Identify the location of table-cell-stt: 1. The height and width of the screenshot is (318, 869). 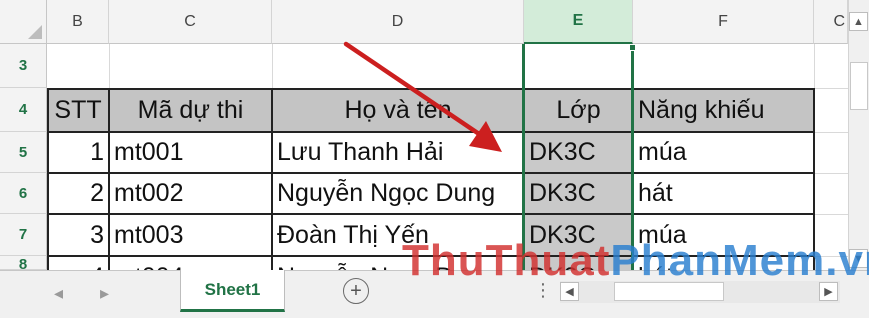
(78, 152).